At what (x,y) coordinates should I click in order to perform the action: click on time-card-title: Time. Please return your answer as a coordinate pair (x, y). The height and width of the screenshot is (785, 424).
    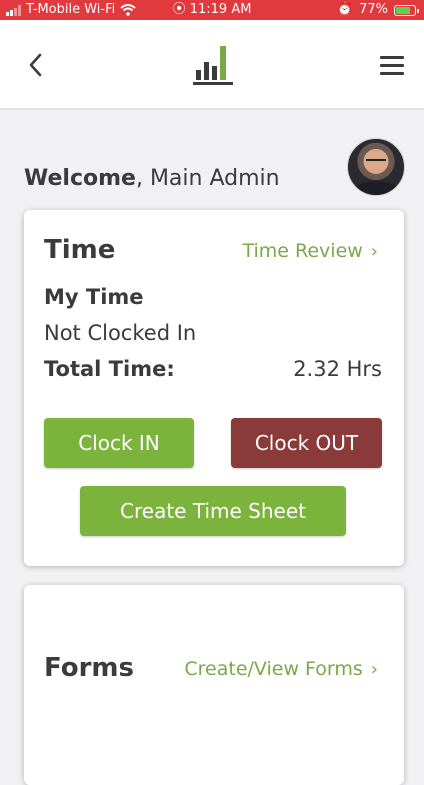
    Looking at the image, I should click on (80, 250).